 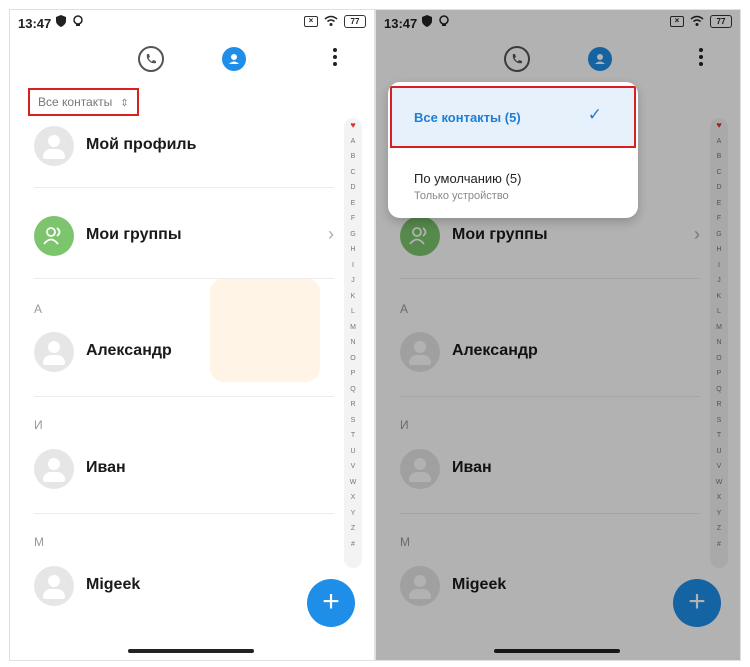 What do you see at coordinates (39, 542) in the screenshot?
I see `section-header: M` at bounding box center [39, 542].